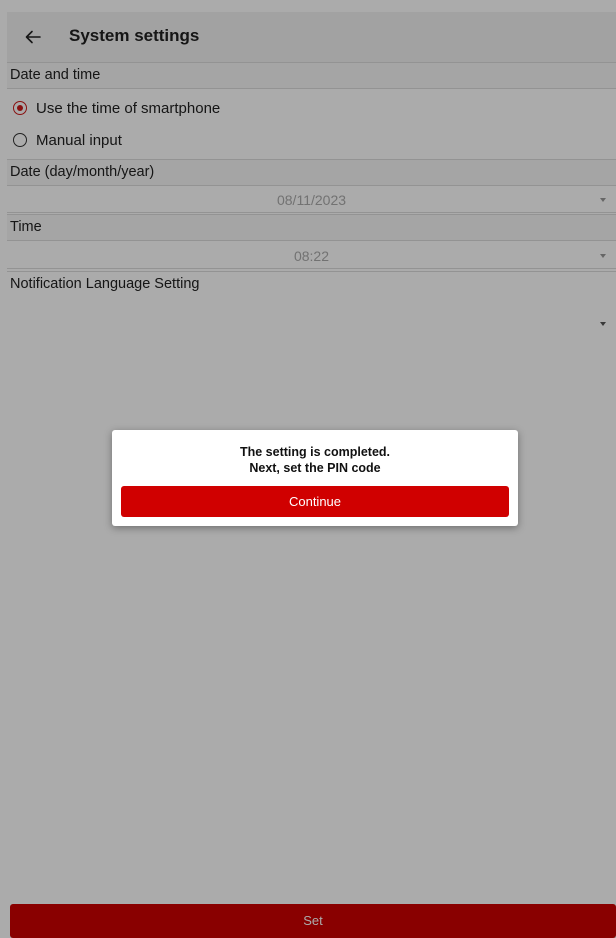 The image size is (616, 938). Describe the element at coordinates (315, 501) in the screenshot. I see `continue-button: Continue` at that location.